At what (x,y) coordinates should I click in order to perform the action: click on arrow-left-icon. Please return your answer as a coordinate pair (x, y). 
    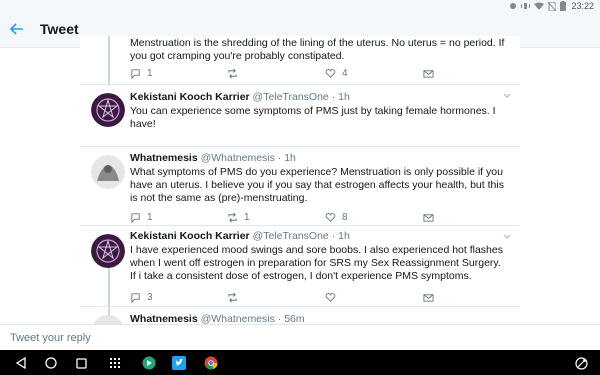
    Looking at the image, I should click on (16, 29).